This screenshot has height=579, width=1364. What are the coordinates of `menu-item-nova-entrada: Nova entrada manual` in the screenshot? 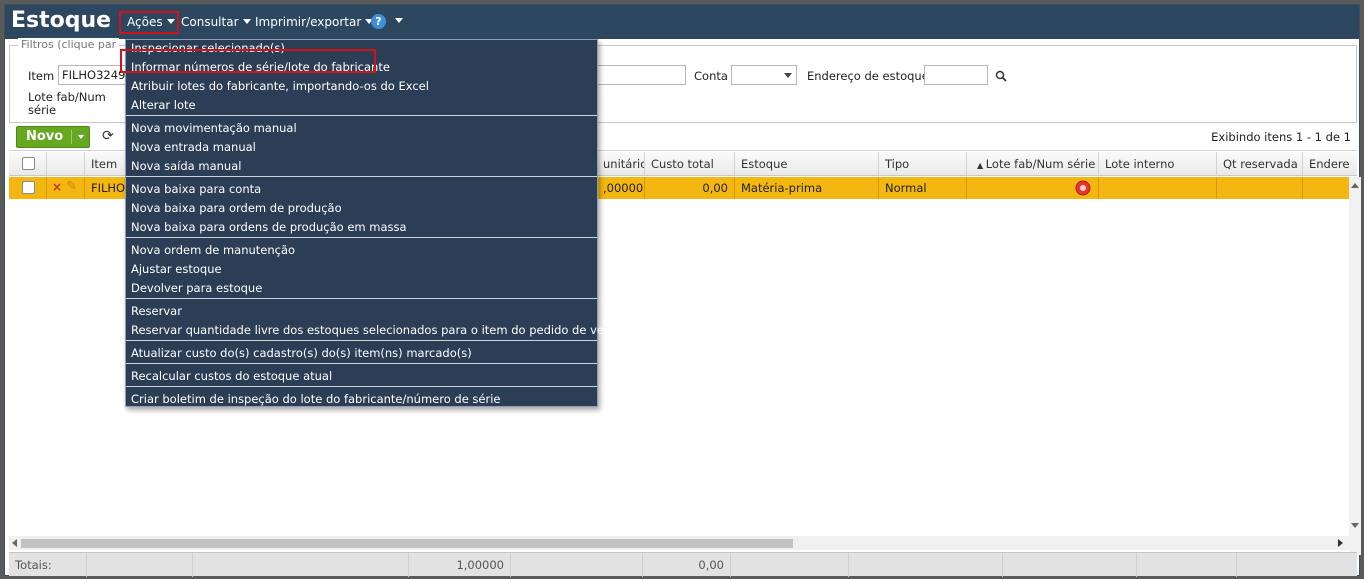 It's located at (193, 147).